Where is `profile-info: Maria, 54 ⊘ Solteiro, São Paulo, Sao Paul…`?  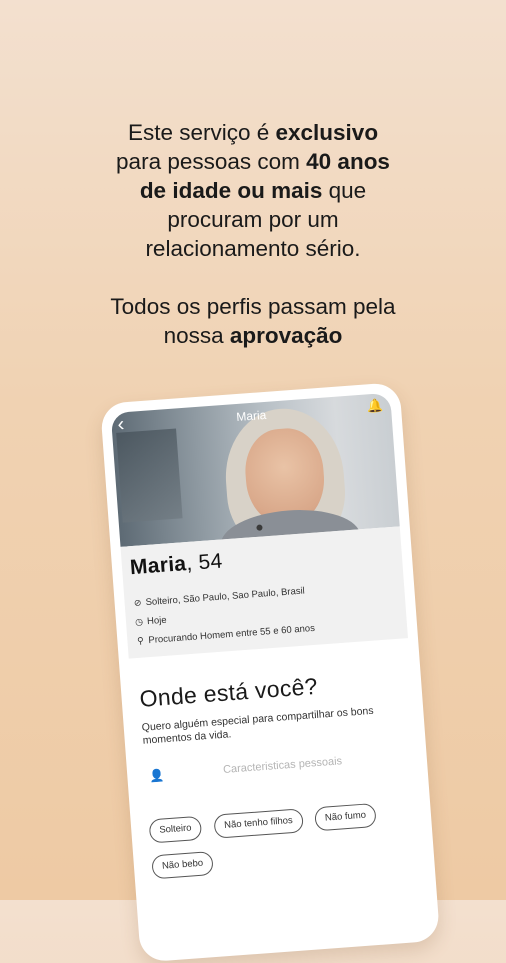
profile-info: Maria, 54 ⊘ Solteiro, São Paulo, Sao Paul… is located at coordinates (264, 592).